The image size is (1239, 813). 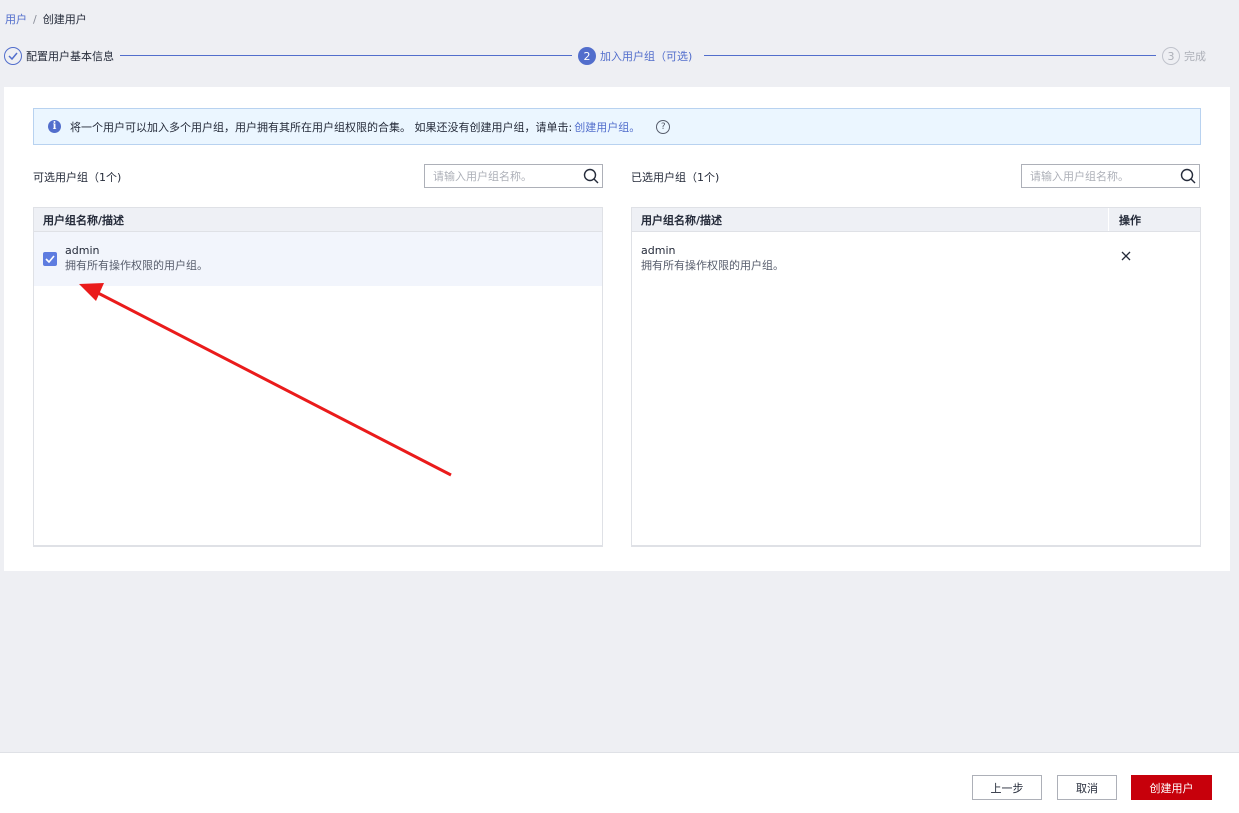 What do you see at coordinates (502, 176) in the screenshot?
I see `available-search-input` at bounding box center [502, 176].